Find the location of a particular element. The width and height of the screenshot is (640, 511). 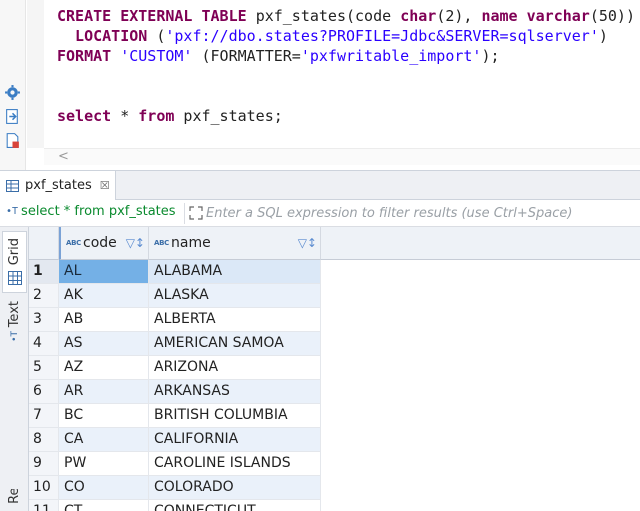

tab-grid-label: Grid is located at coordinates (14, 252).